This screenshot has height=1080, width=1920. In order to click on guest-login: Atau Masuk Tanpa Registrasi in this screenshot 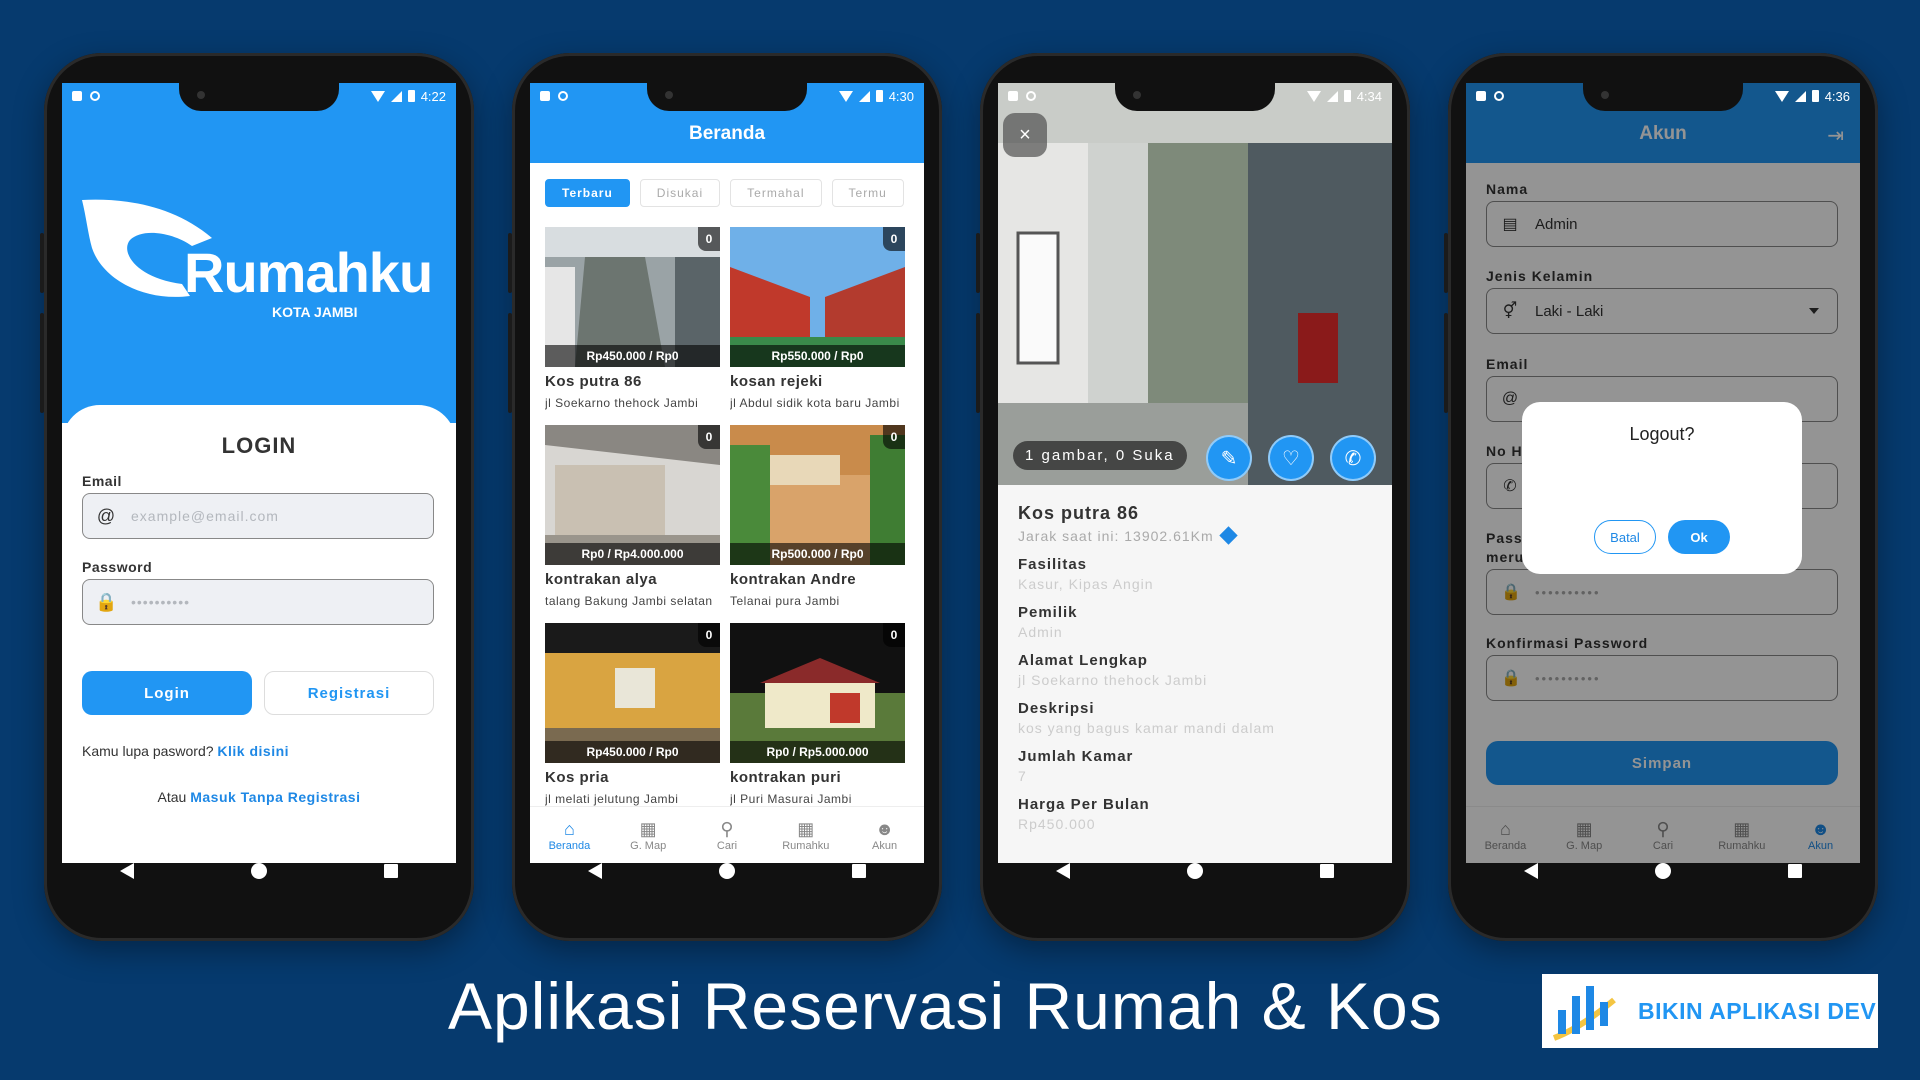, I will do `click(259, 797)`.